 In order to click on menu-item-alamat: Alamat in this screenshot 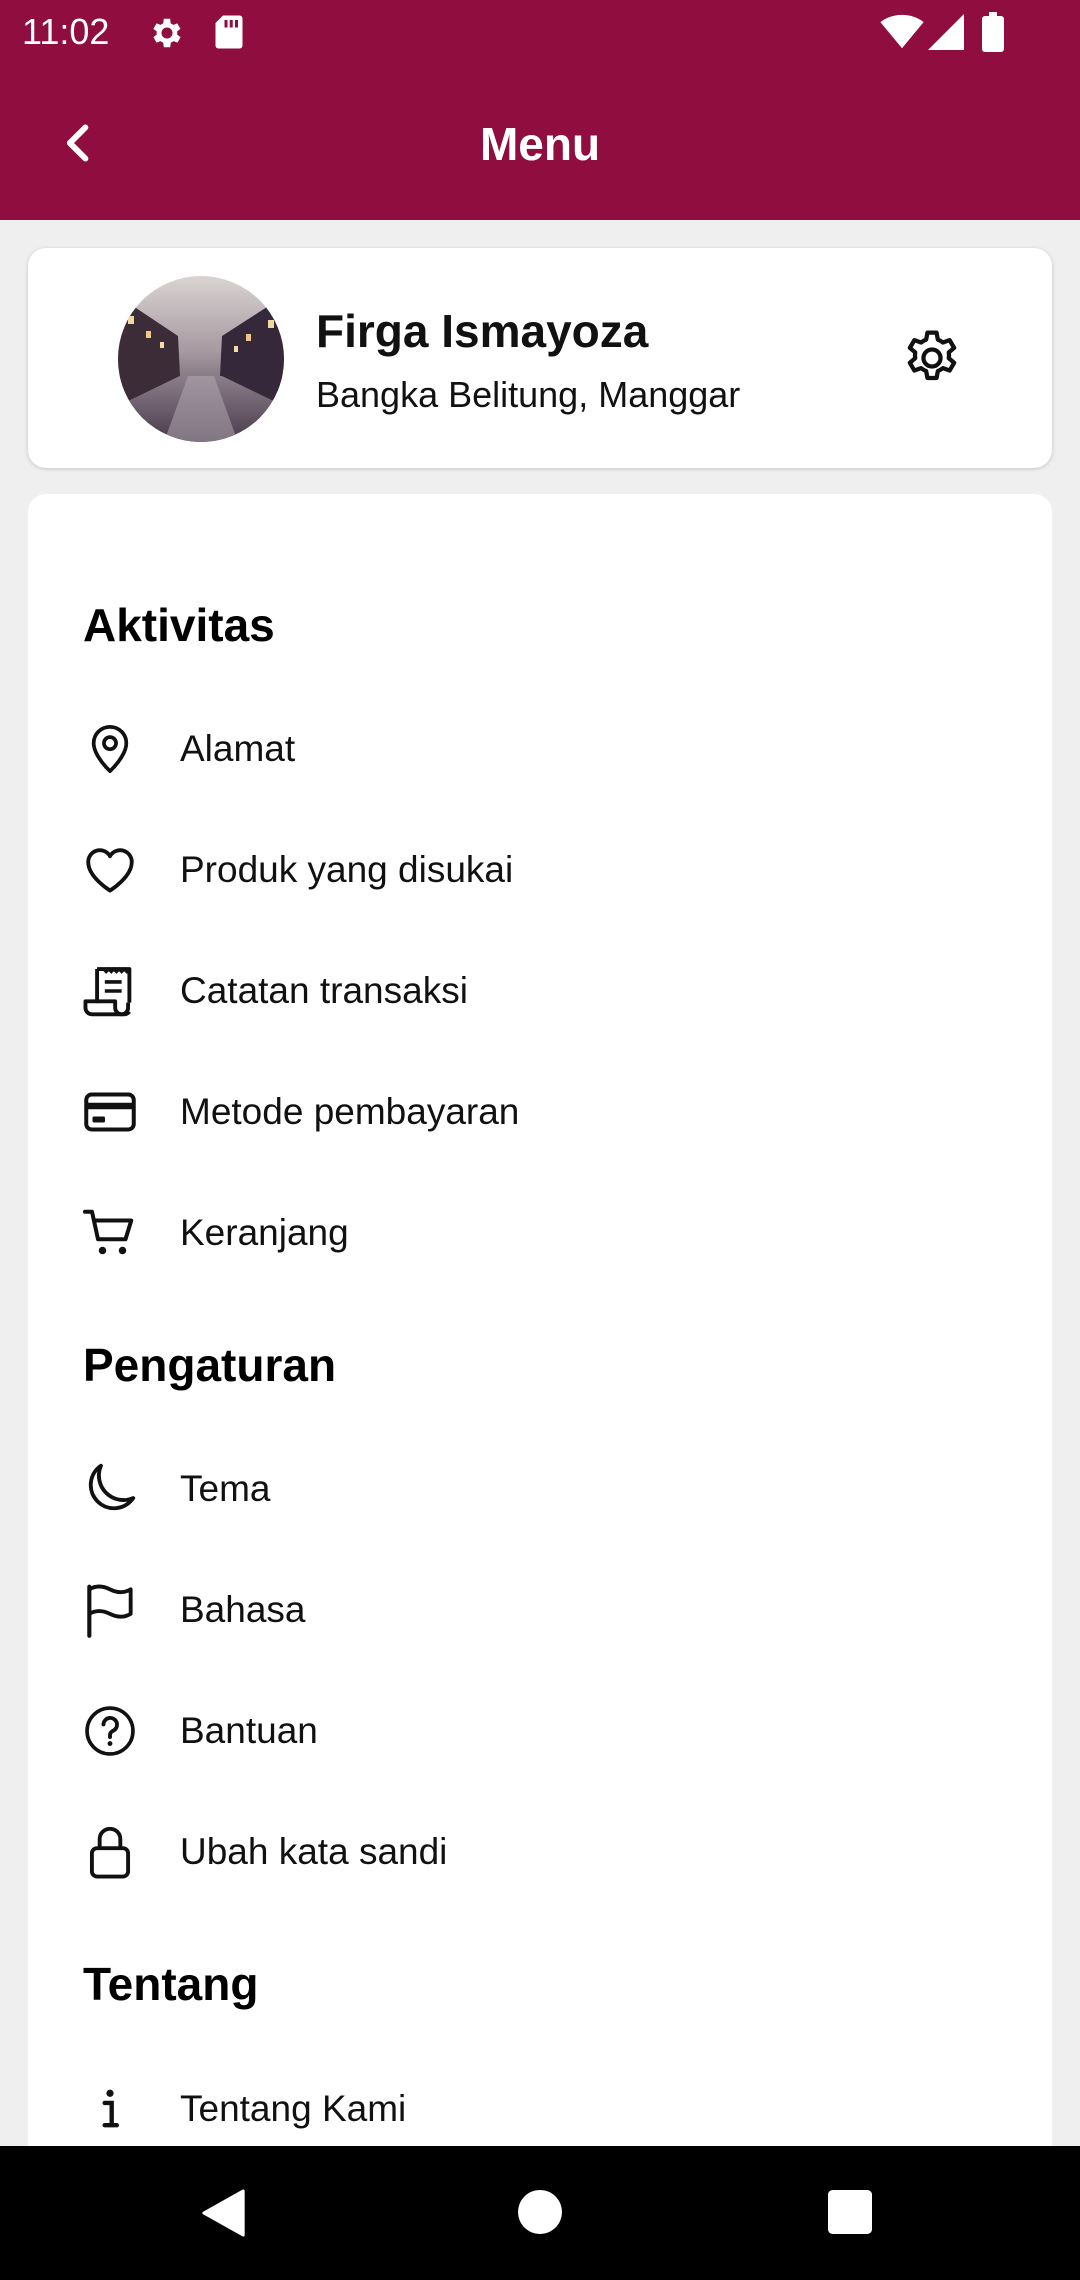, I will do `click(540, 749)`.